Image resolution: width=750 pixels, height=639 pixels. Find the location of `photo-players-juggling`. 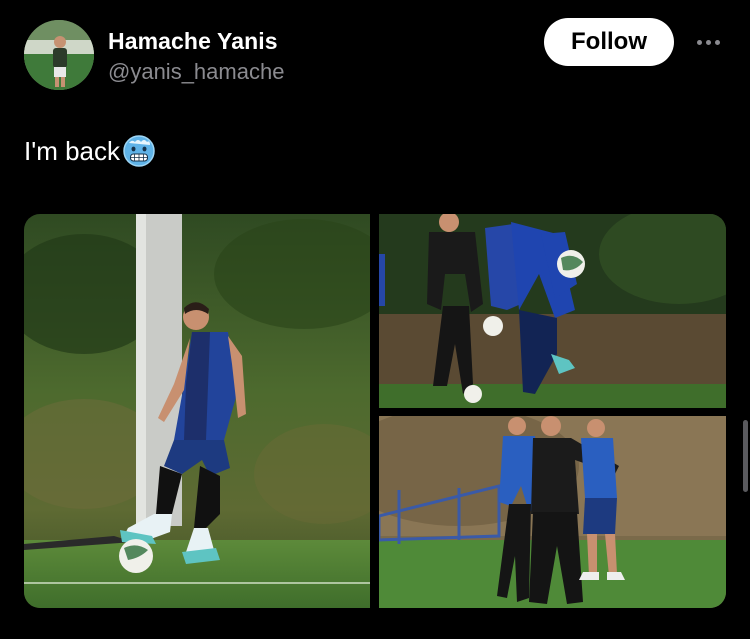

photo-players-juggling is located at coordinates (552, 311).